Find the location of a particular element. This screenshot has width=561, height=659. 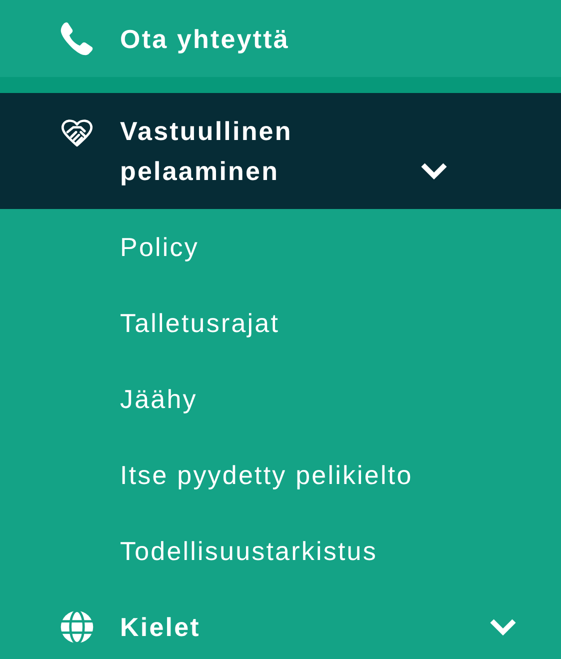

globe-icon is located at coordinates (77, 627).